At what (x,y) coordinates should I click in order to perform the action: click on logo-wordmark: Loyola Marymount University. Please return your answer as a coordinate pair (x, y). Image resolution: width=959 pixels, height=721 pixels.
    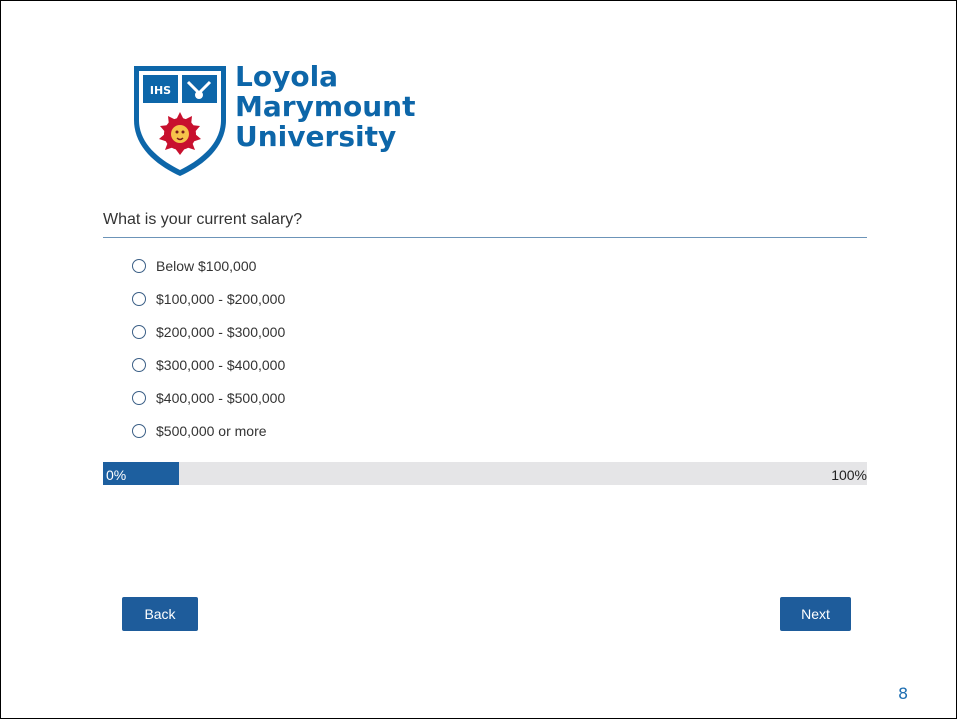
    Looking at the image, I should click on (325, 107).